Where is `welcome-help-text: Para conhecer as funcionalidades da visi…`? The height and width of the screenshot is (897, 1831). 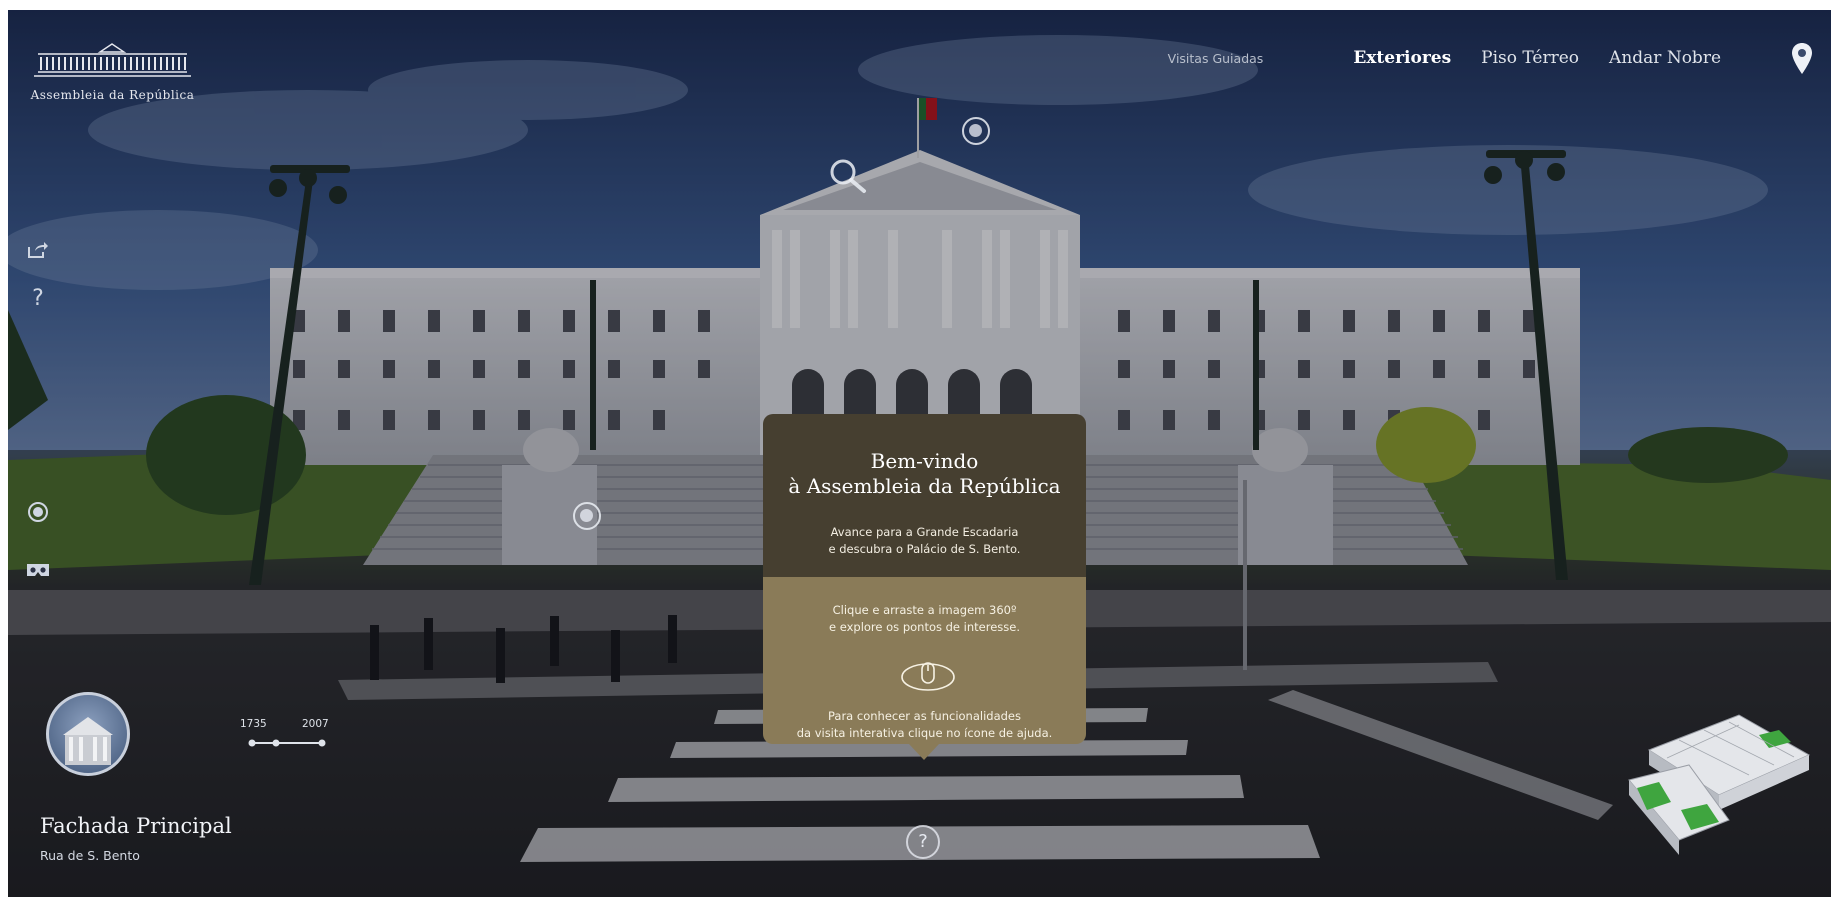
welcome-help-text: Para conhecer as funcionalidades da visi… is located at coordinates (924, 725).